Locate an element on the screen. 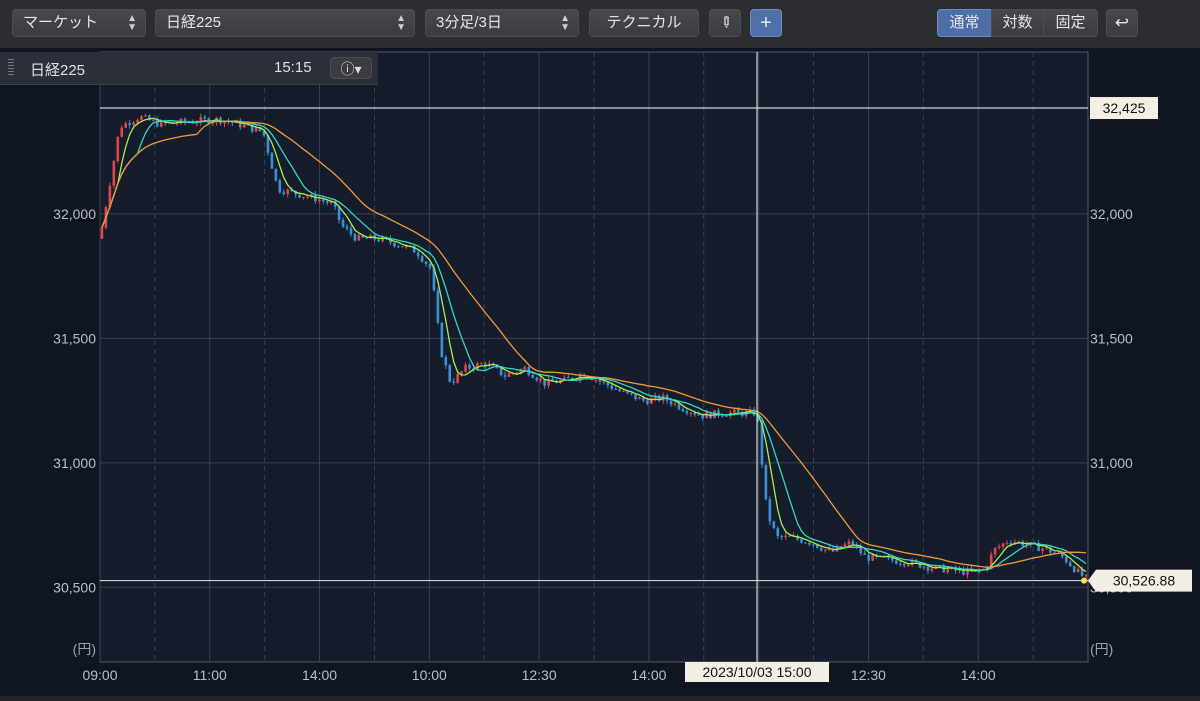 The image size is (1200, 701). scale-normal-button: 通常 is located at coordinates (964, 23).